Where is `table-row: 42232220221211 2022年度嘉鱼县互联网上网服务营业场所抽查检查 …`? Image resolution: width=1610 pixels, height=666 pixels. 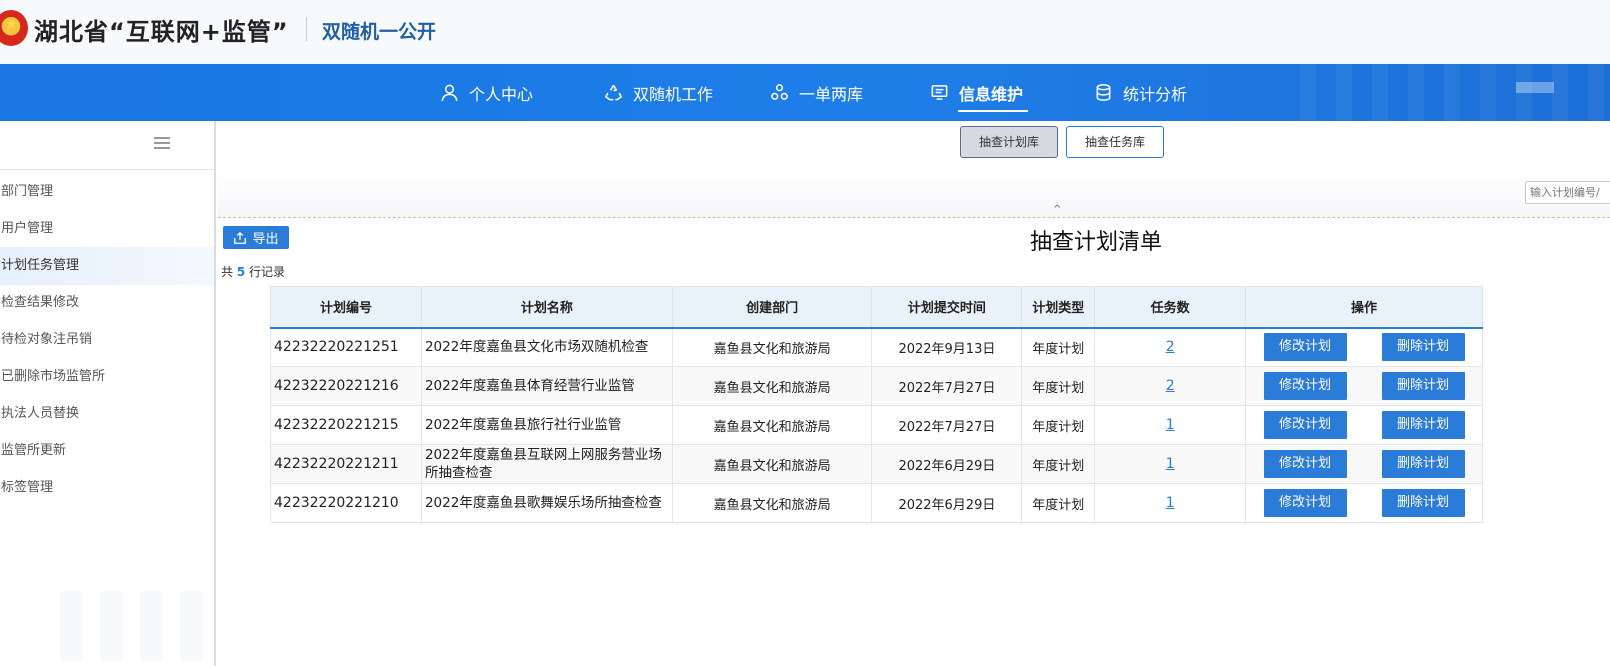 table-row: 42232220221211 2022年度嘉鱼县互联网上网服务营业场所抽查检查 … is located at coordinates (876, 464).